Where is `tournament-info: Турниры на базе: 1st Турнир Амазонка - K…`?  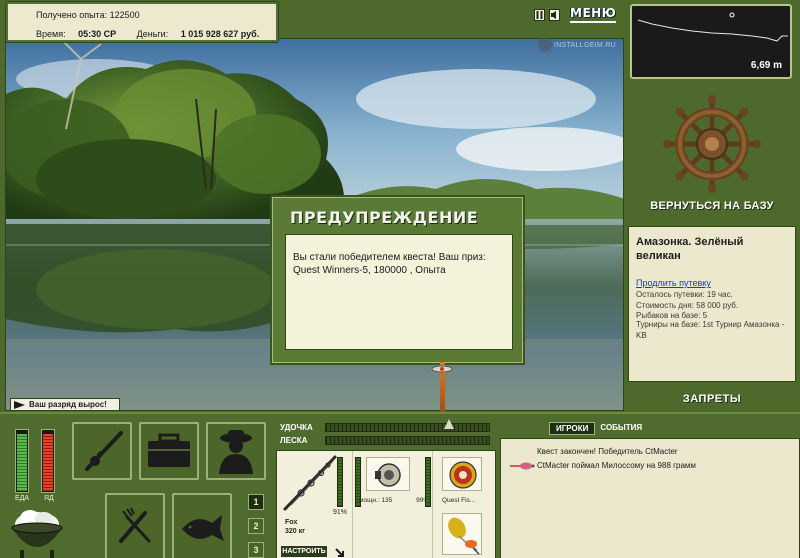
tournament-info: Турниры на базе: 1st Турнир Амазонка - K… is located at coordinates (710, 330).